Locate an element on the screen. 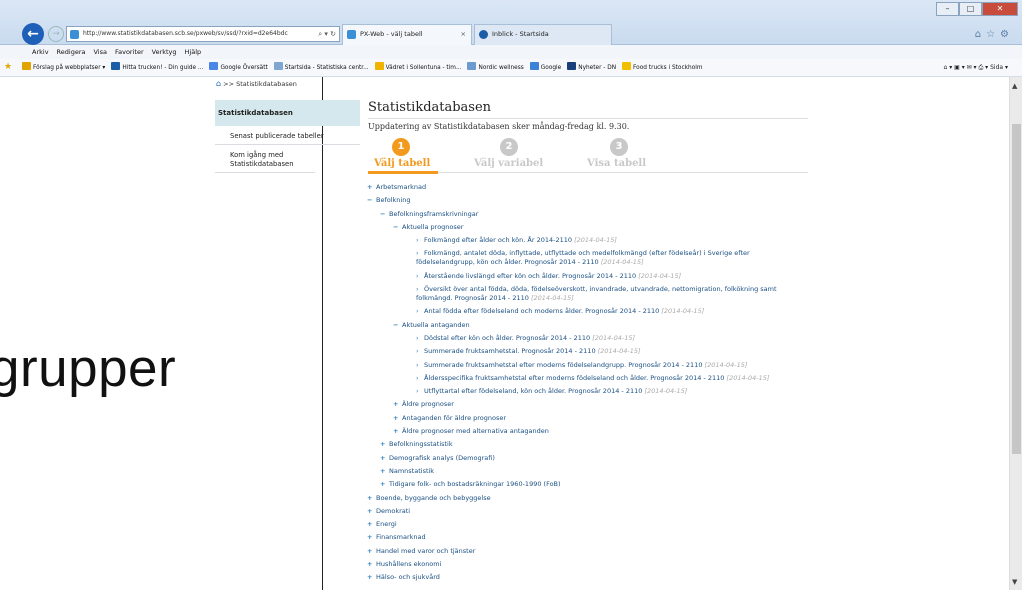 The width and height of the screenshot is (1022, 590). tree-node: + Arbetsmarknad is located at coordinates (602, 187).